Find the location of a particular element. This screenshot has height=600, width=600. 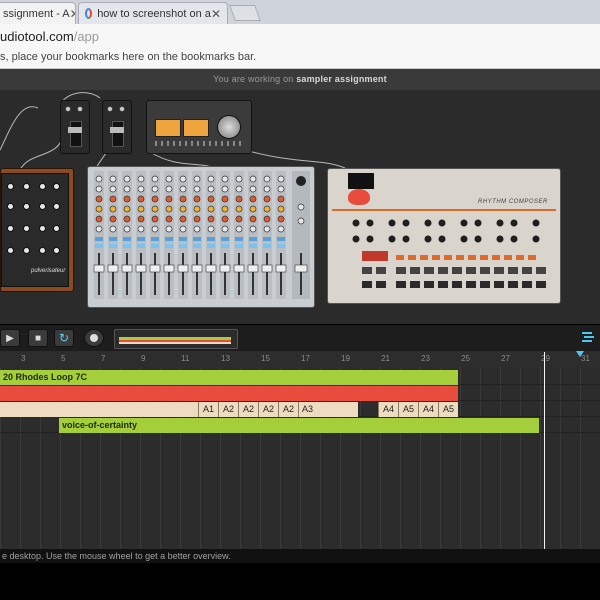

track-lane-voice: voice-of-certainty is located at coordinates (300, 425).